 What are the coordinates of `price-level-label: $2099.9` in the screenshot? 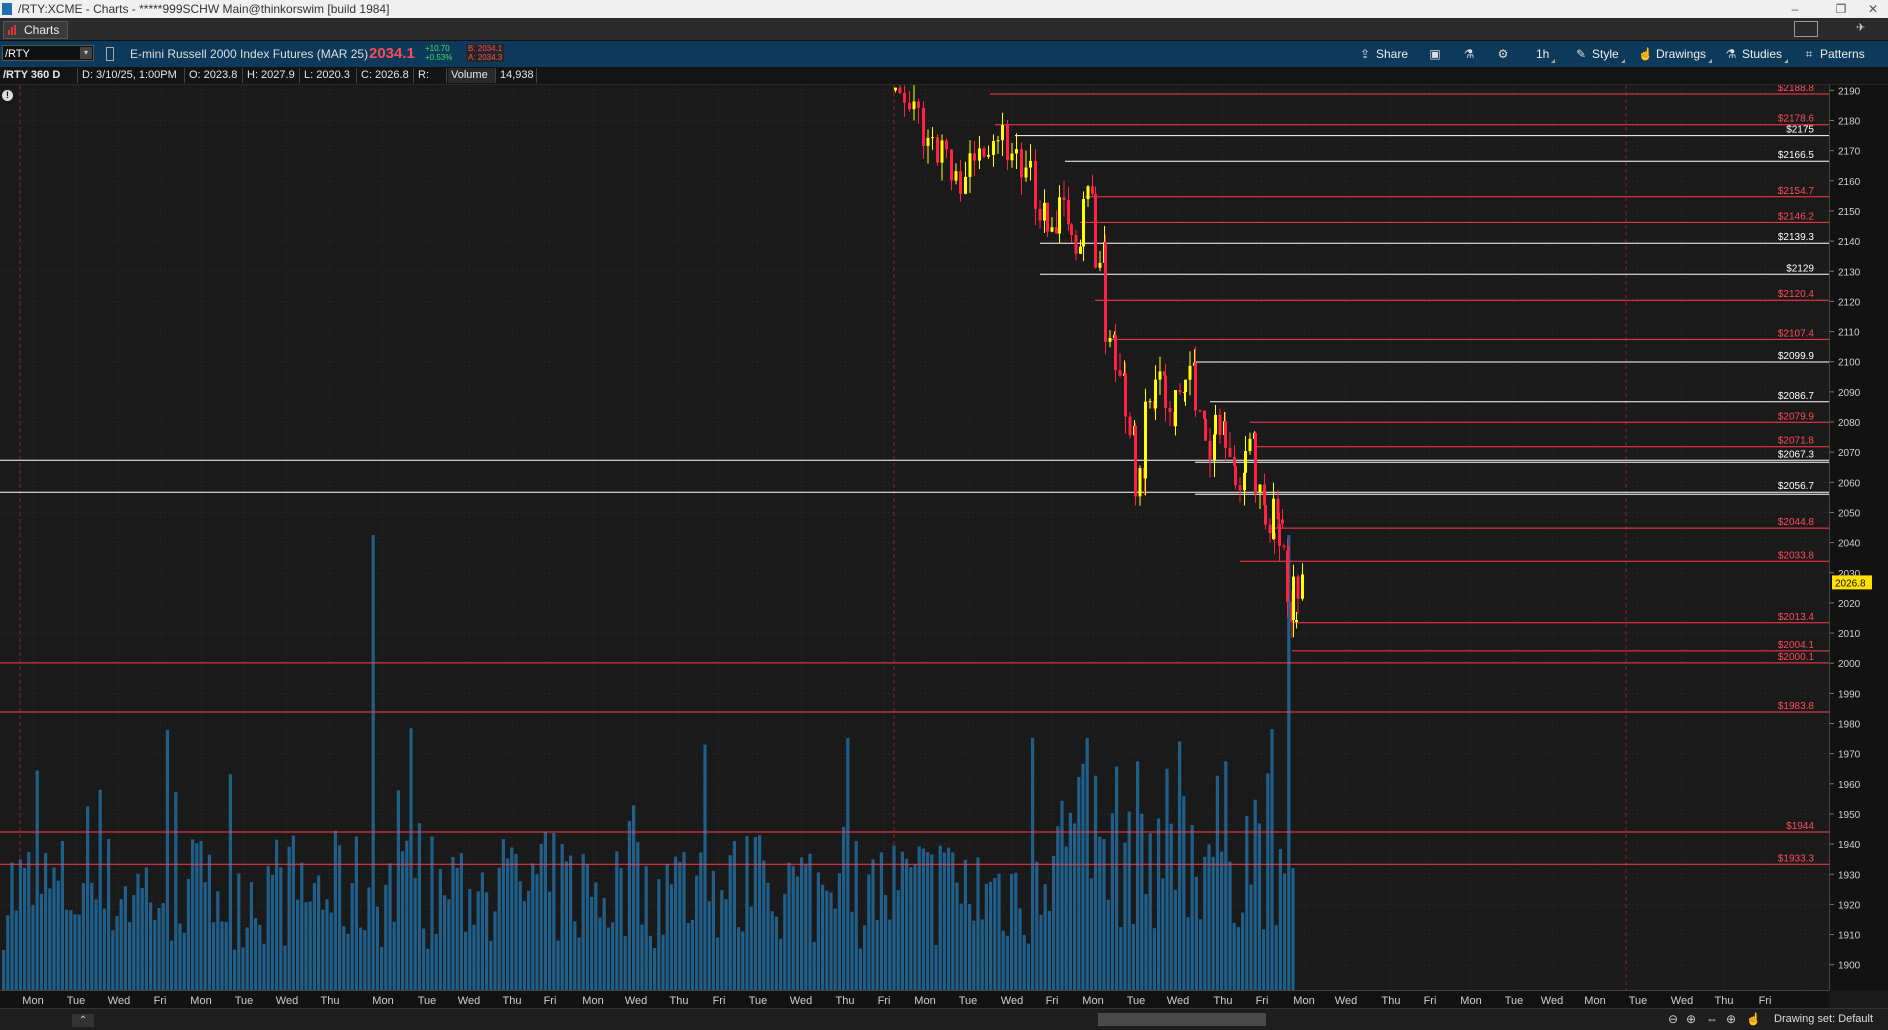 It's located at (1796, 356).